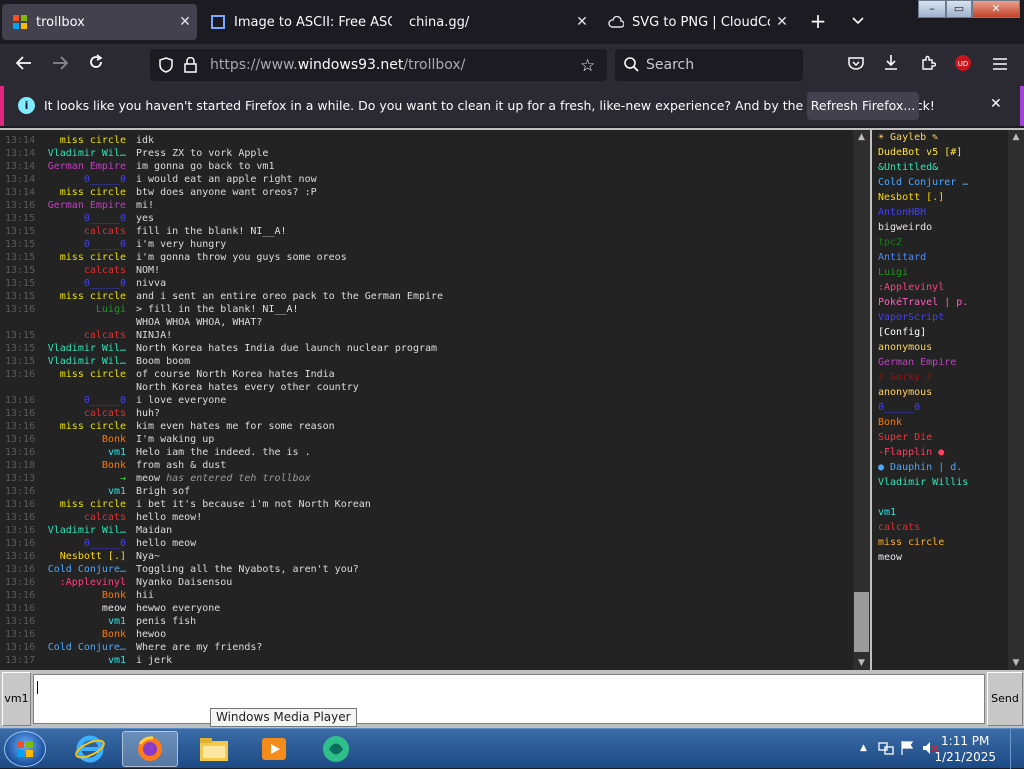 This screenshot has width=1024, height=769. Describe the element at coordinates (940, 287) in the screenshot. I see `user-list-item: :Applevinyl` at that location.